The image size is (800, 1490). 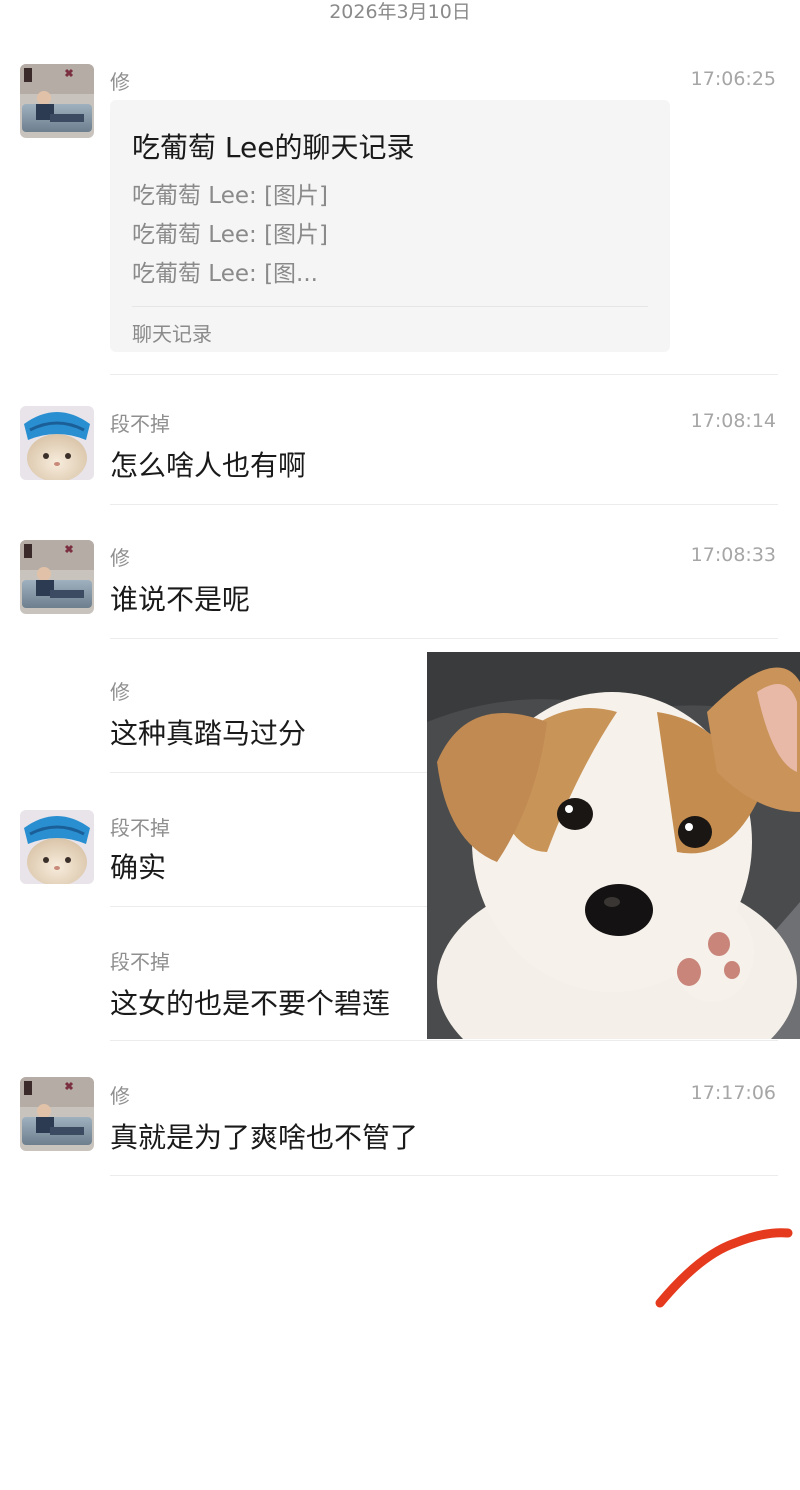 What do you see at coordinates (208, 732) in the screenshot?
I see `message-text: 这种真踏马过分` at bounding box center [208, 732].